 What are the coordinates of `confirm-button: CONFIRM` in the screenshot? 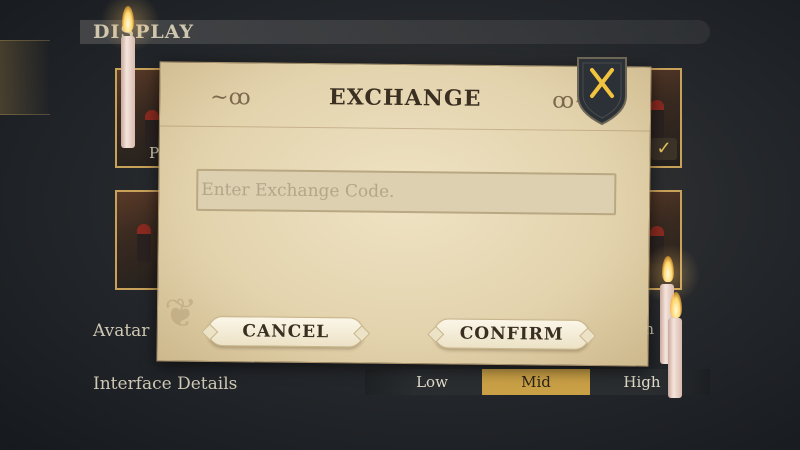 It's located at (511, 334).